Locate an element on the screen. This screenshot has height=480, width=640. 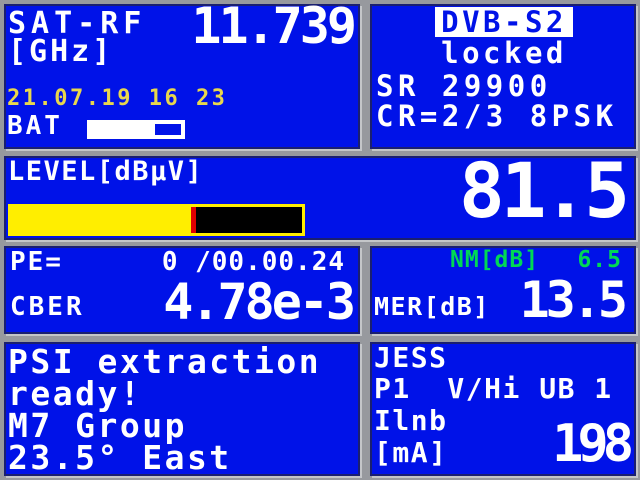
standard-badge: DVB-S2 is located at coordinates (504, 22).